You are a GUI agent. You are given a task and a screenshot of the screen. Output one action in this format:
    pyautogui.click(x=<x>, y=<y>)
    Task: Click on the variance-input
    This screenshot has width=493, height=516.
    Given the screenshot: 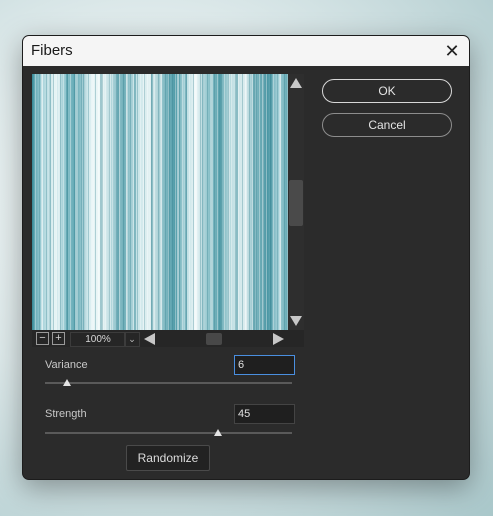 What is the action you would take?
    pyautogui.click(x=264, y=365)
    